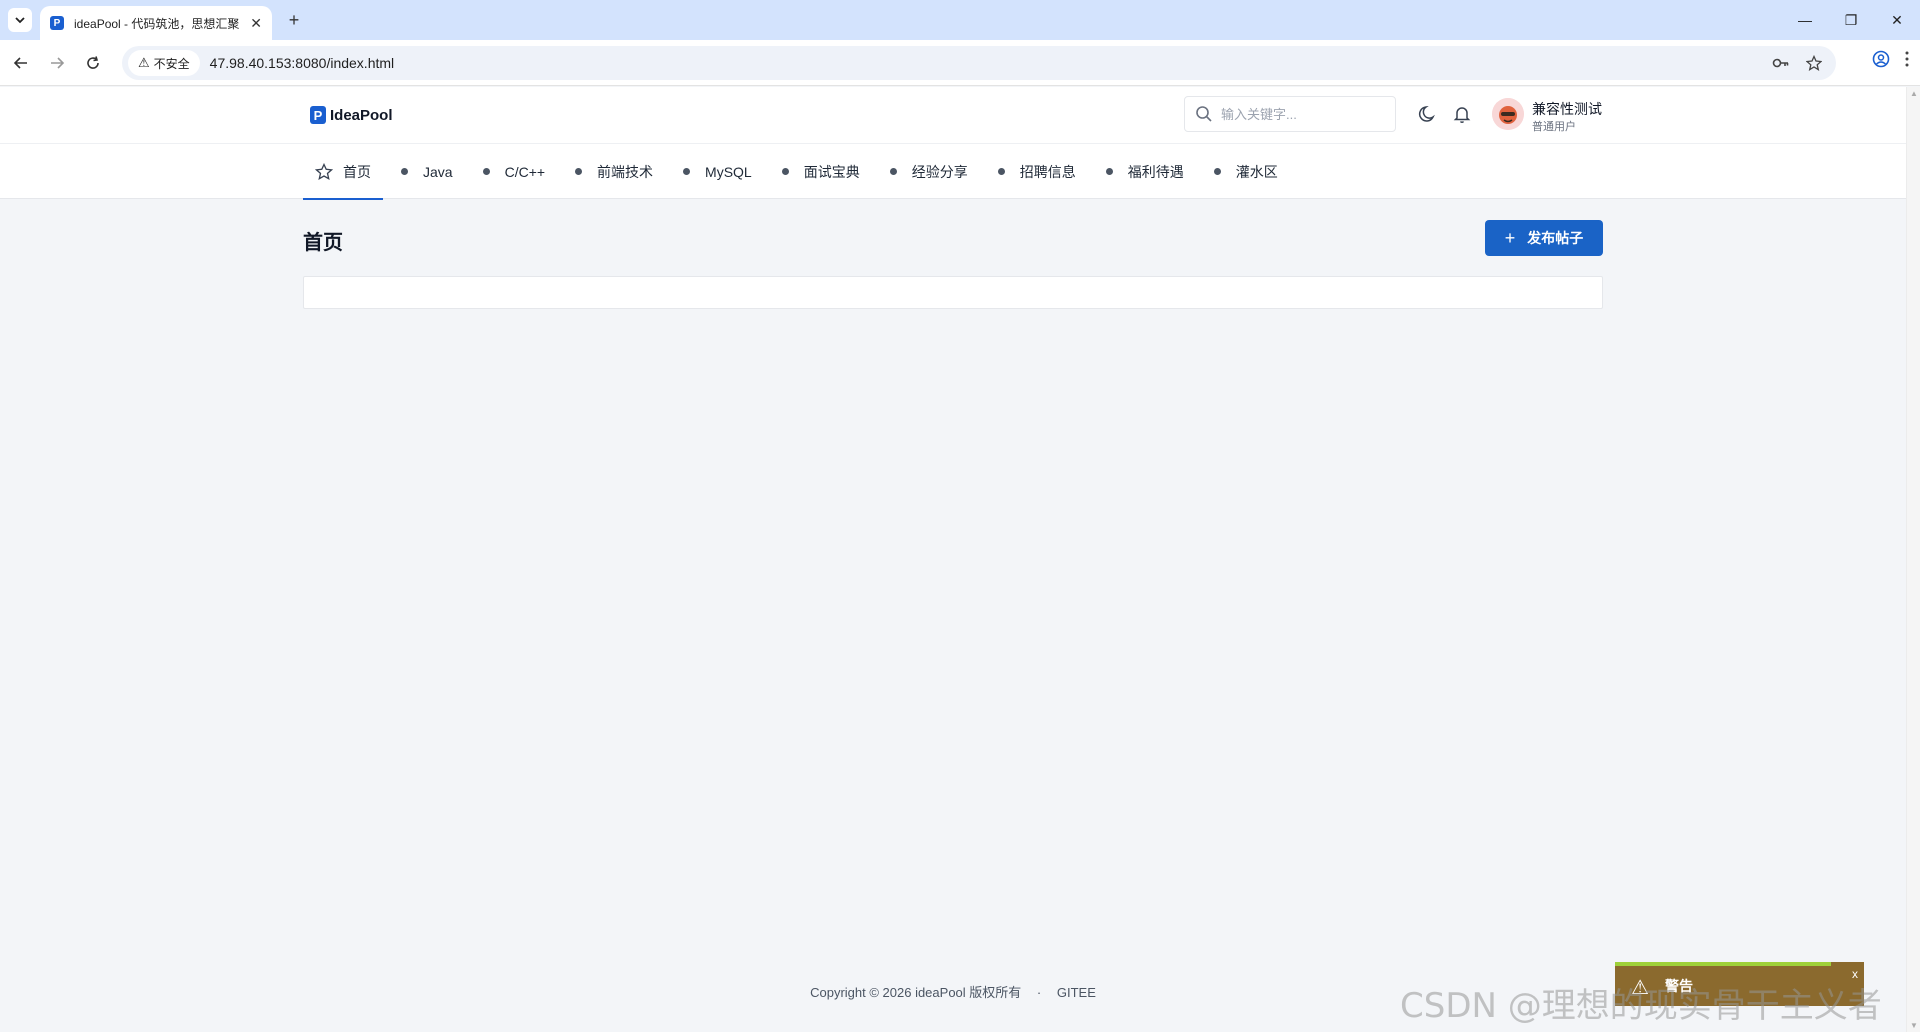 This screenshot has width=1920, height=1032. What do you see at coordinates (1814, 63) in the screenshot?
I see `bookmark-star-icon` at bounding box center [1814, 63].